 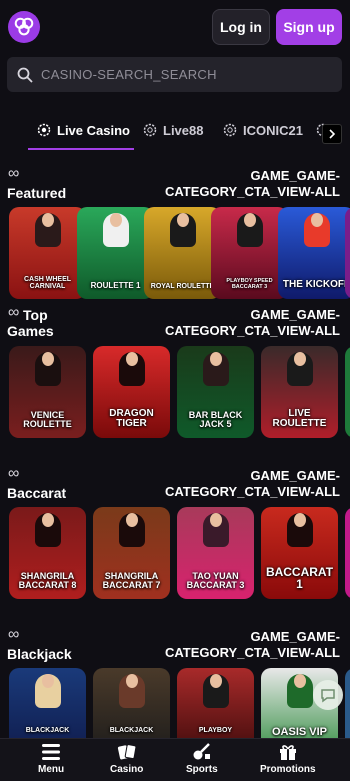 What do you see at coordinates (47, 392) in the screenshot?
I see `game-card: VENICE ROULETTE` at bounding box center [47, 392].